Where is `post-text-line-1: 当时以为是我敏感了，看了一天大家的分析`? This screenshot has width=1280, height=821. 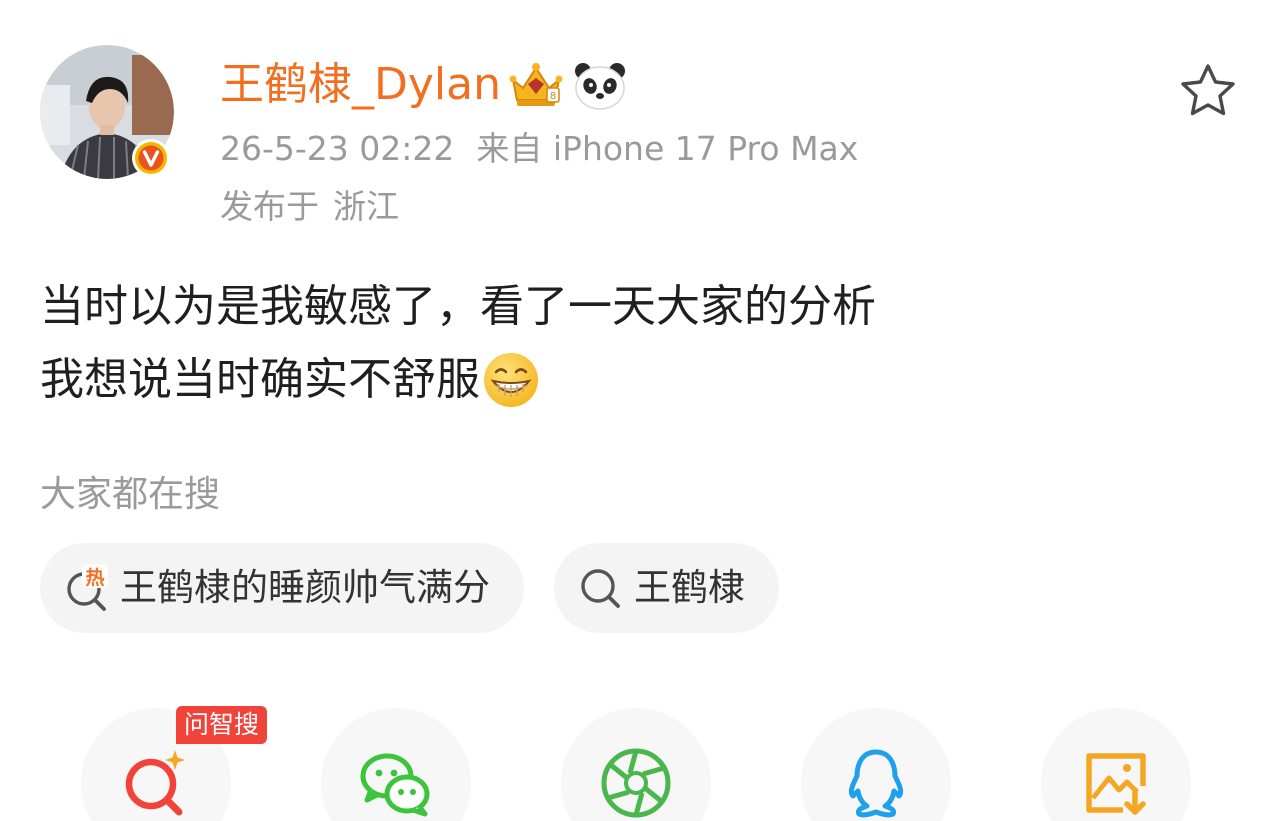 post-text-line-1: 当时以为是我敏感了，看了一天大家的分析 is located at coordinates (640, 306).